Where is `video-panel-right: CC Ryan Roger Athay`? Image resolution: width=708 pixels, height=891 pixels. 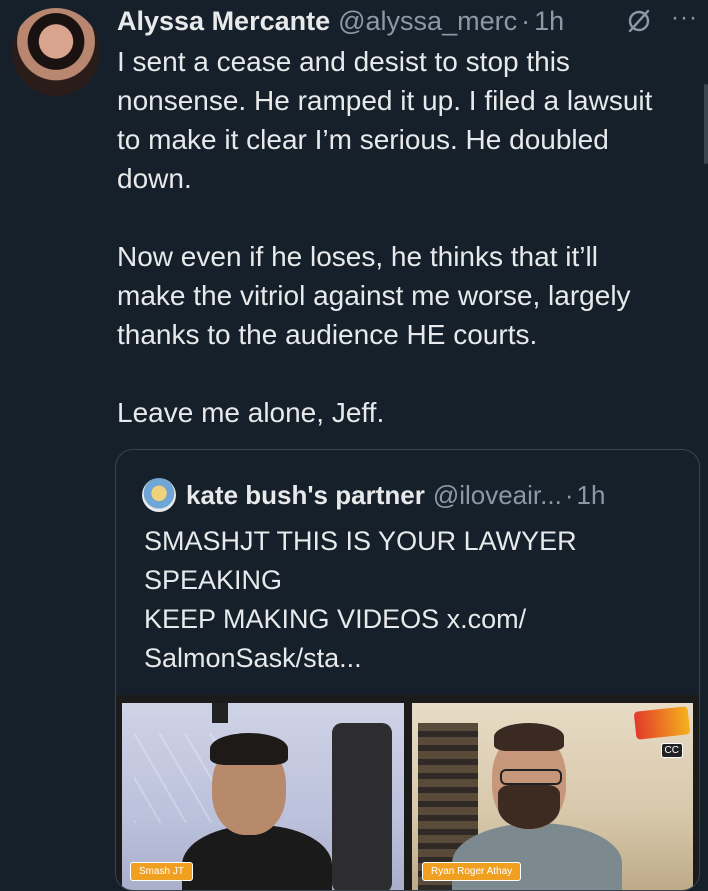 video-panel-right: CC Ryan Roger Athay is located at coordinates (552, 796).